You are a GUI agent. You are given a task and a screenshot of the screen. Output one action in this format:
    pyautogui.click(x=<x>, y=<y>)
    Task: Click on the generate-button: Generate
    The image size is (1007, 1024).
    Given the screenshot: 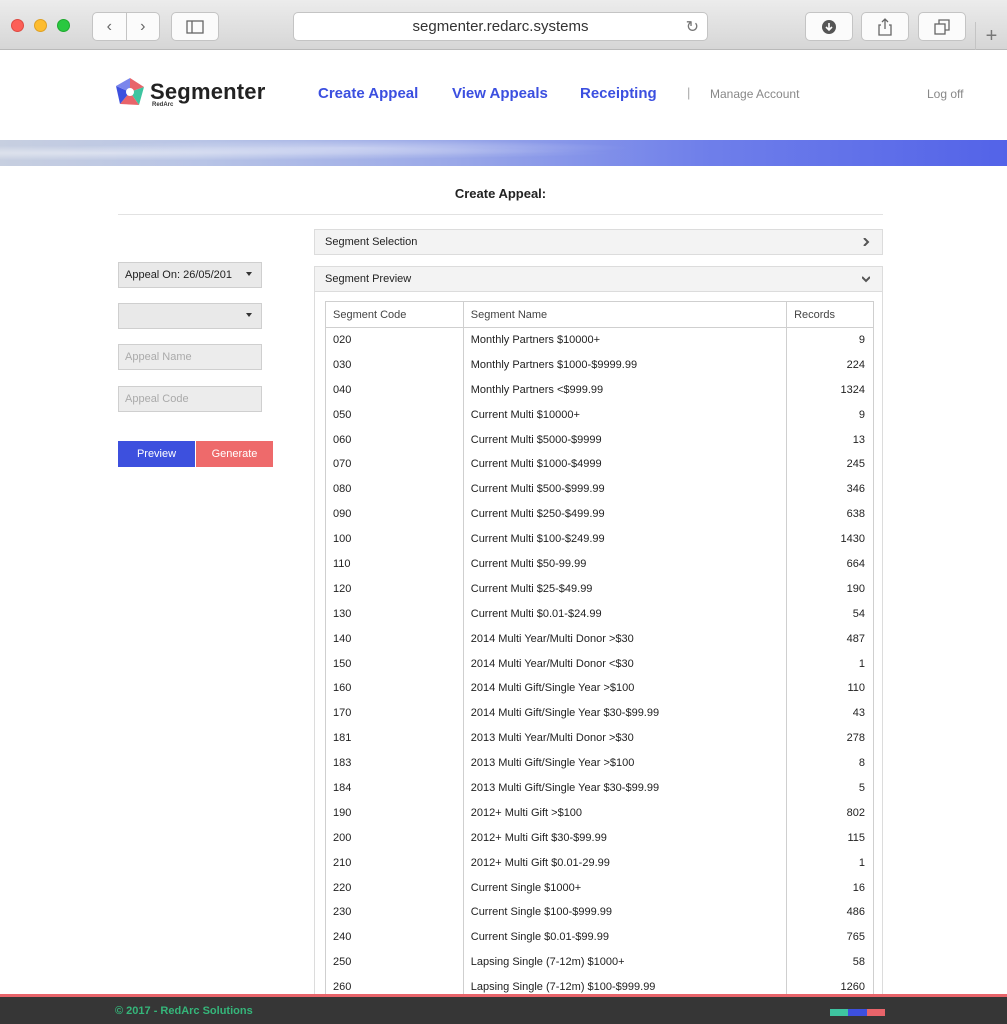 What is the action you would take?
    pyautogui.click(x=234, y=454)
    